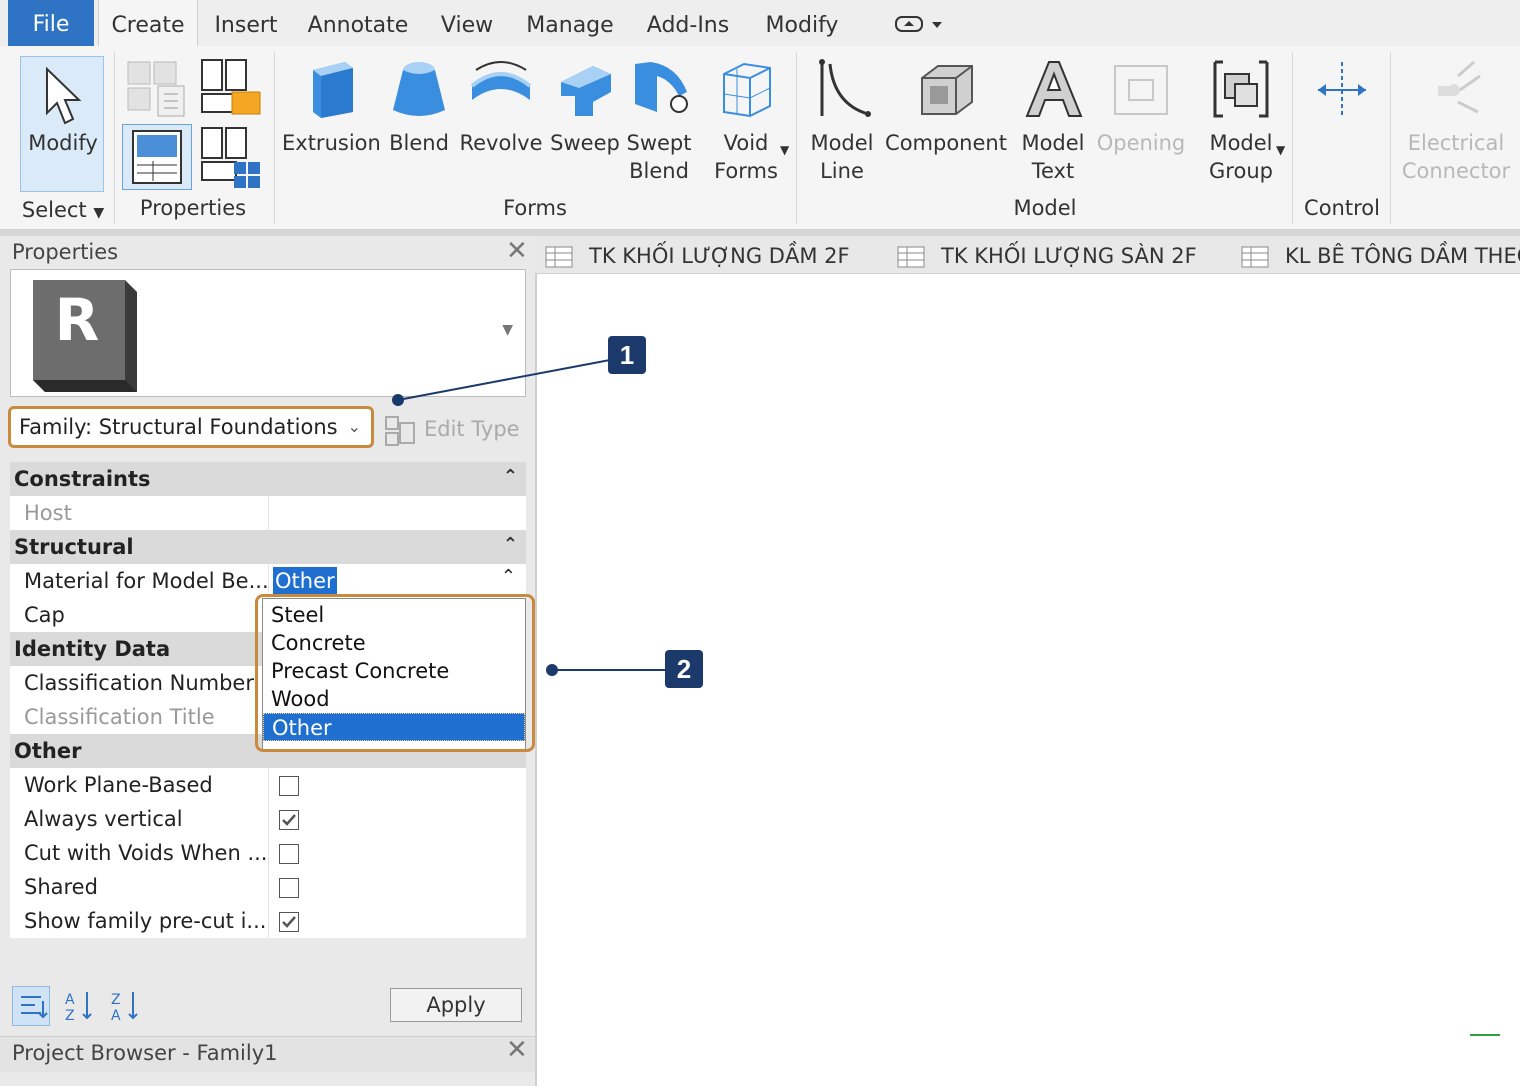 Image resolution: width=1520 pixels, height=1086 pixels. I want to click on revit-logo-icon: R, so click(85, 336).